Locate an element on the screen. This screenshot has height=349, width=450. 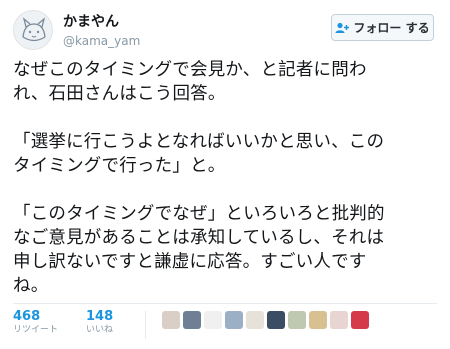
retweet-label: リツイート is located at coordinates (36, 330).